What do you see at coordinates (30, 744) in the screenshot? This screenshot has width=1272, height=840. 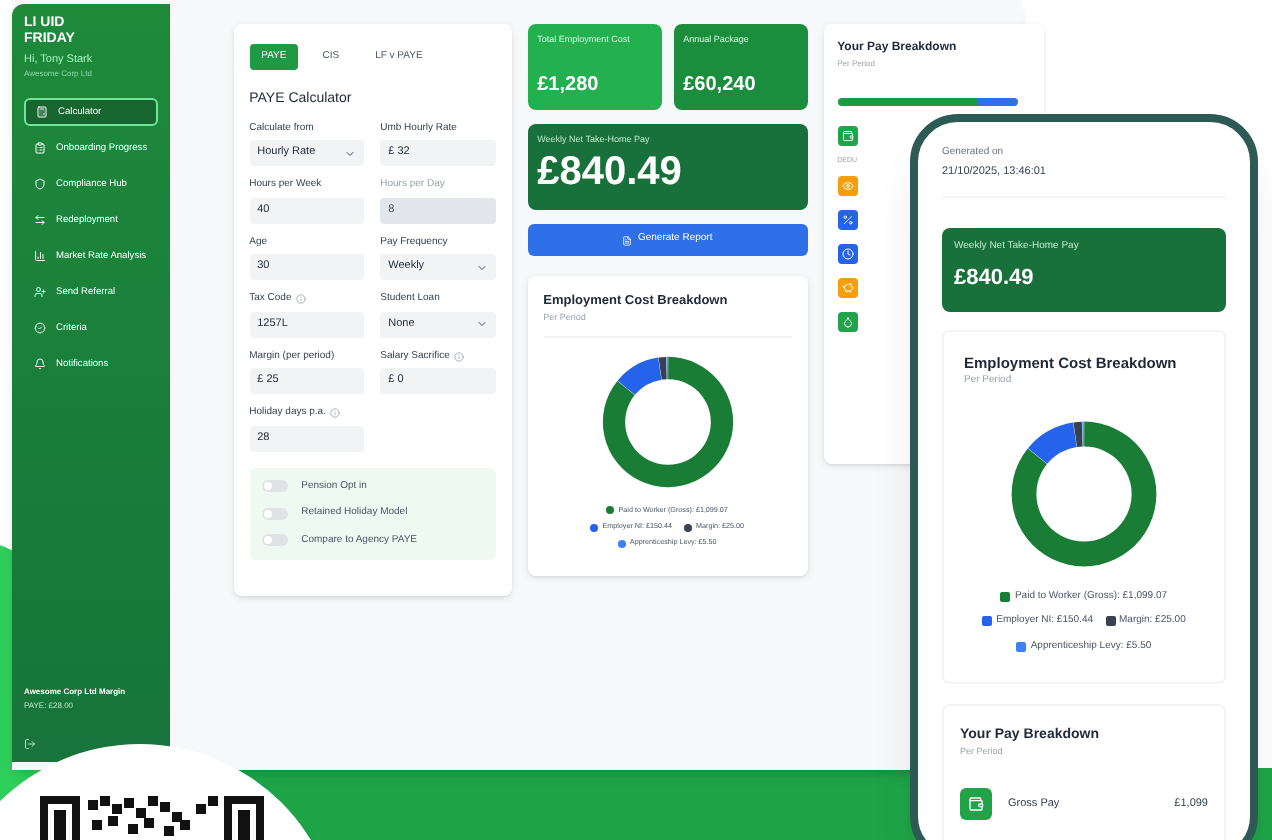 I see `logout-icon` at bounding box center [30, 744].